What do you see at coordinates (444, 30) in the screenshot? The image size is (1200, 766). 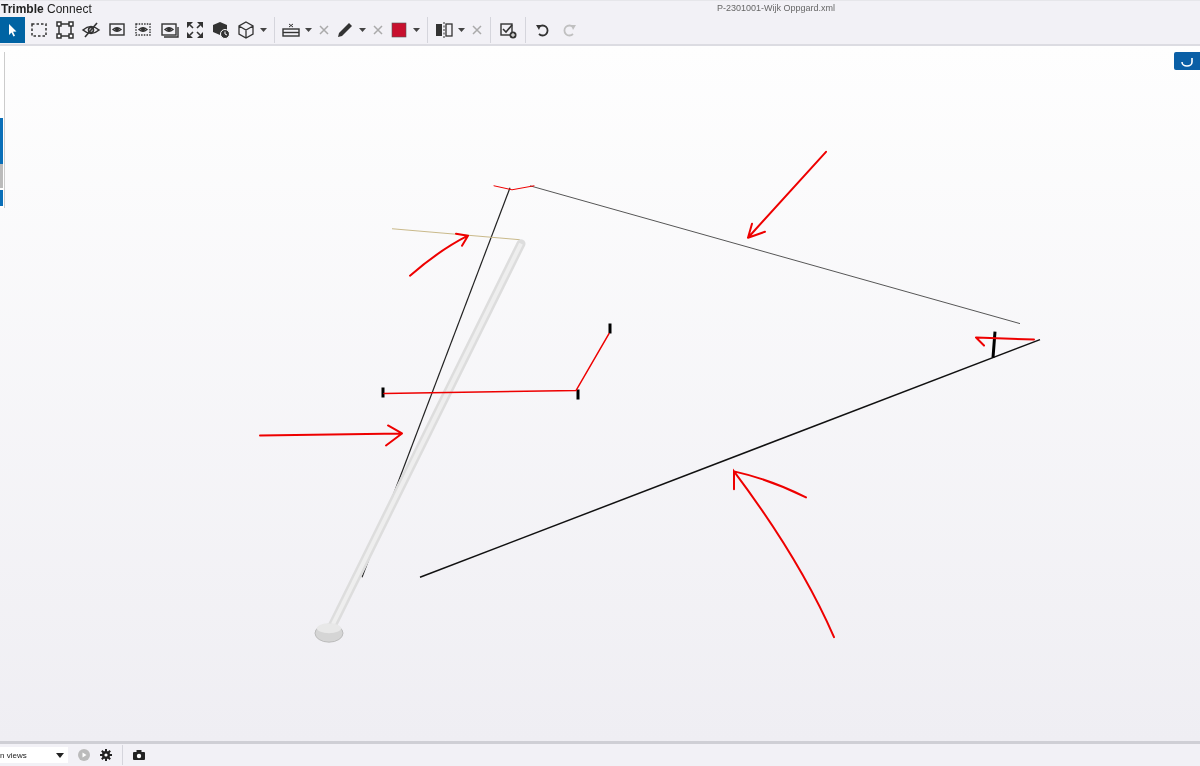 I see `split-panel-icon` at bounding box center [444, 30].